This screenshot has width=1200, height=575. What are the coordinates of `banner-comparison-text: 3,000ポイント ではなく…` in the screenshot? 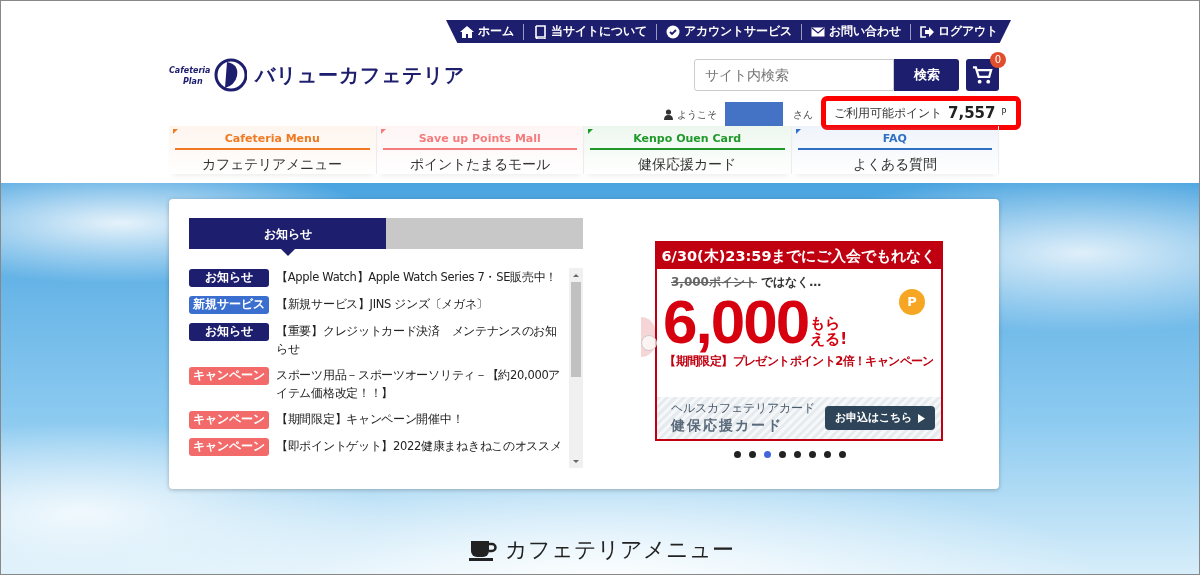 It's located at (746, 282).